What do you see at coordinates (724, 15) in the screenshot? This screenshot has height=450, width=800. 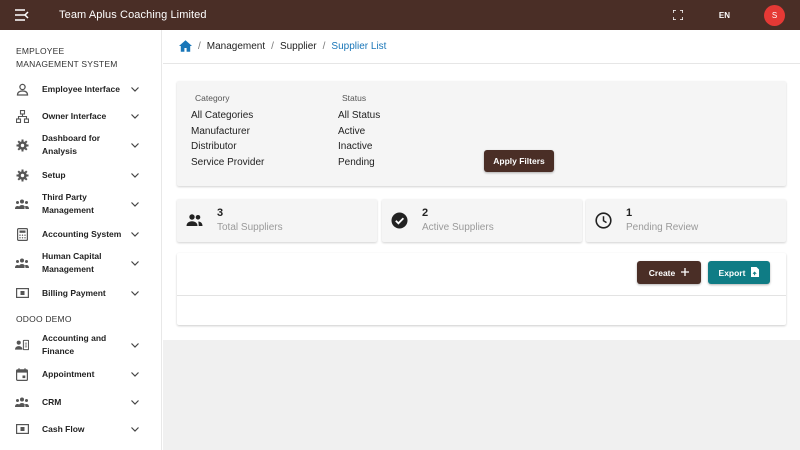 I see `language-selector: EN` at bounding box center [724, 15].